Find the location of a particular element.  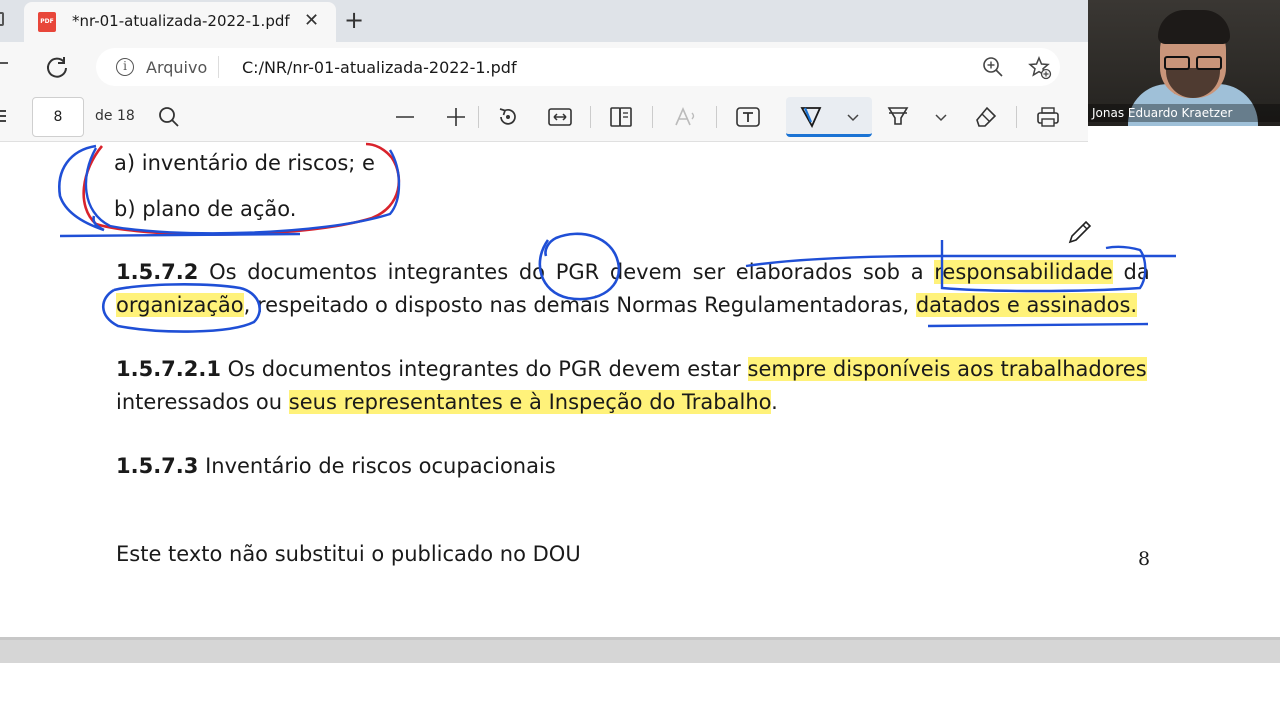

add-favorite-icon is located at coordinates (1040, 68).